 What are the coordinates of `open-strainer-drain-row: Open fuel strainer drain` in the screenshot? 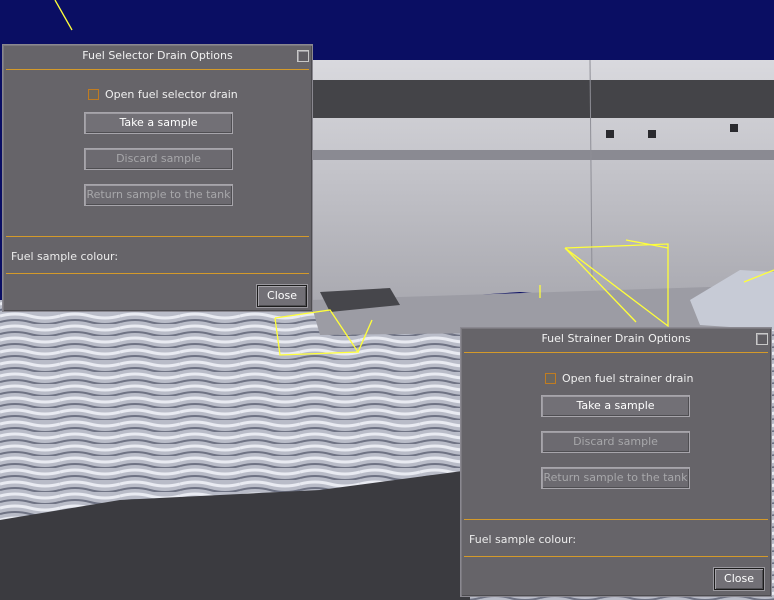 It's located at (619, 378).